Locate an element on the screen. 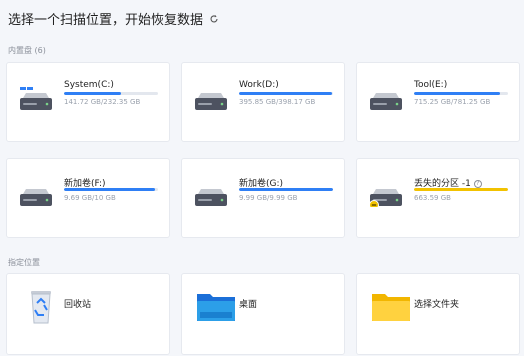 This screenshot has height=356, width=524. drive-name: Tool(E:) is located at coordinates (431, 85).